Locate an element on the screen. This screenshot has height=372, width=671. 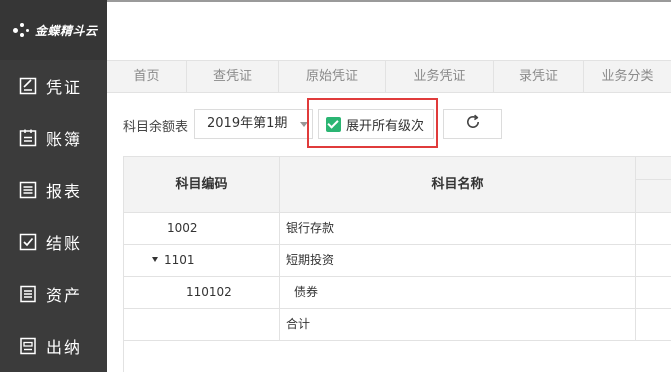
account-name: 短期投资 is located at coordinates (458, 260).